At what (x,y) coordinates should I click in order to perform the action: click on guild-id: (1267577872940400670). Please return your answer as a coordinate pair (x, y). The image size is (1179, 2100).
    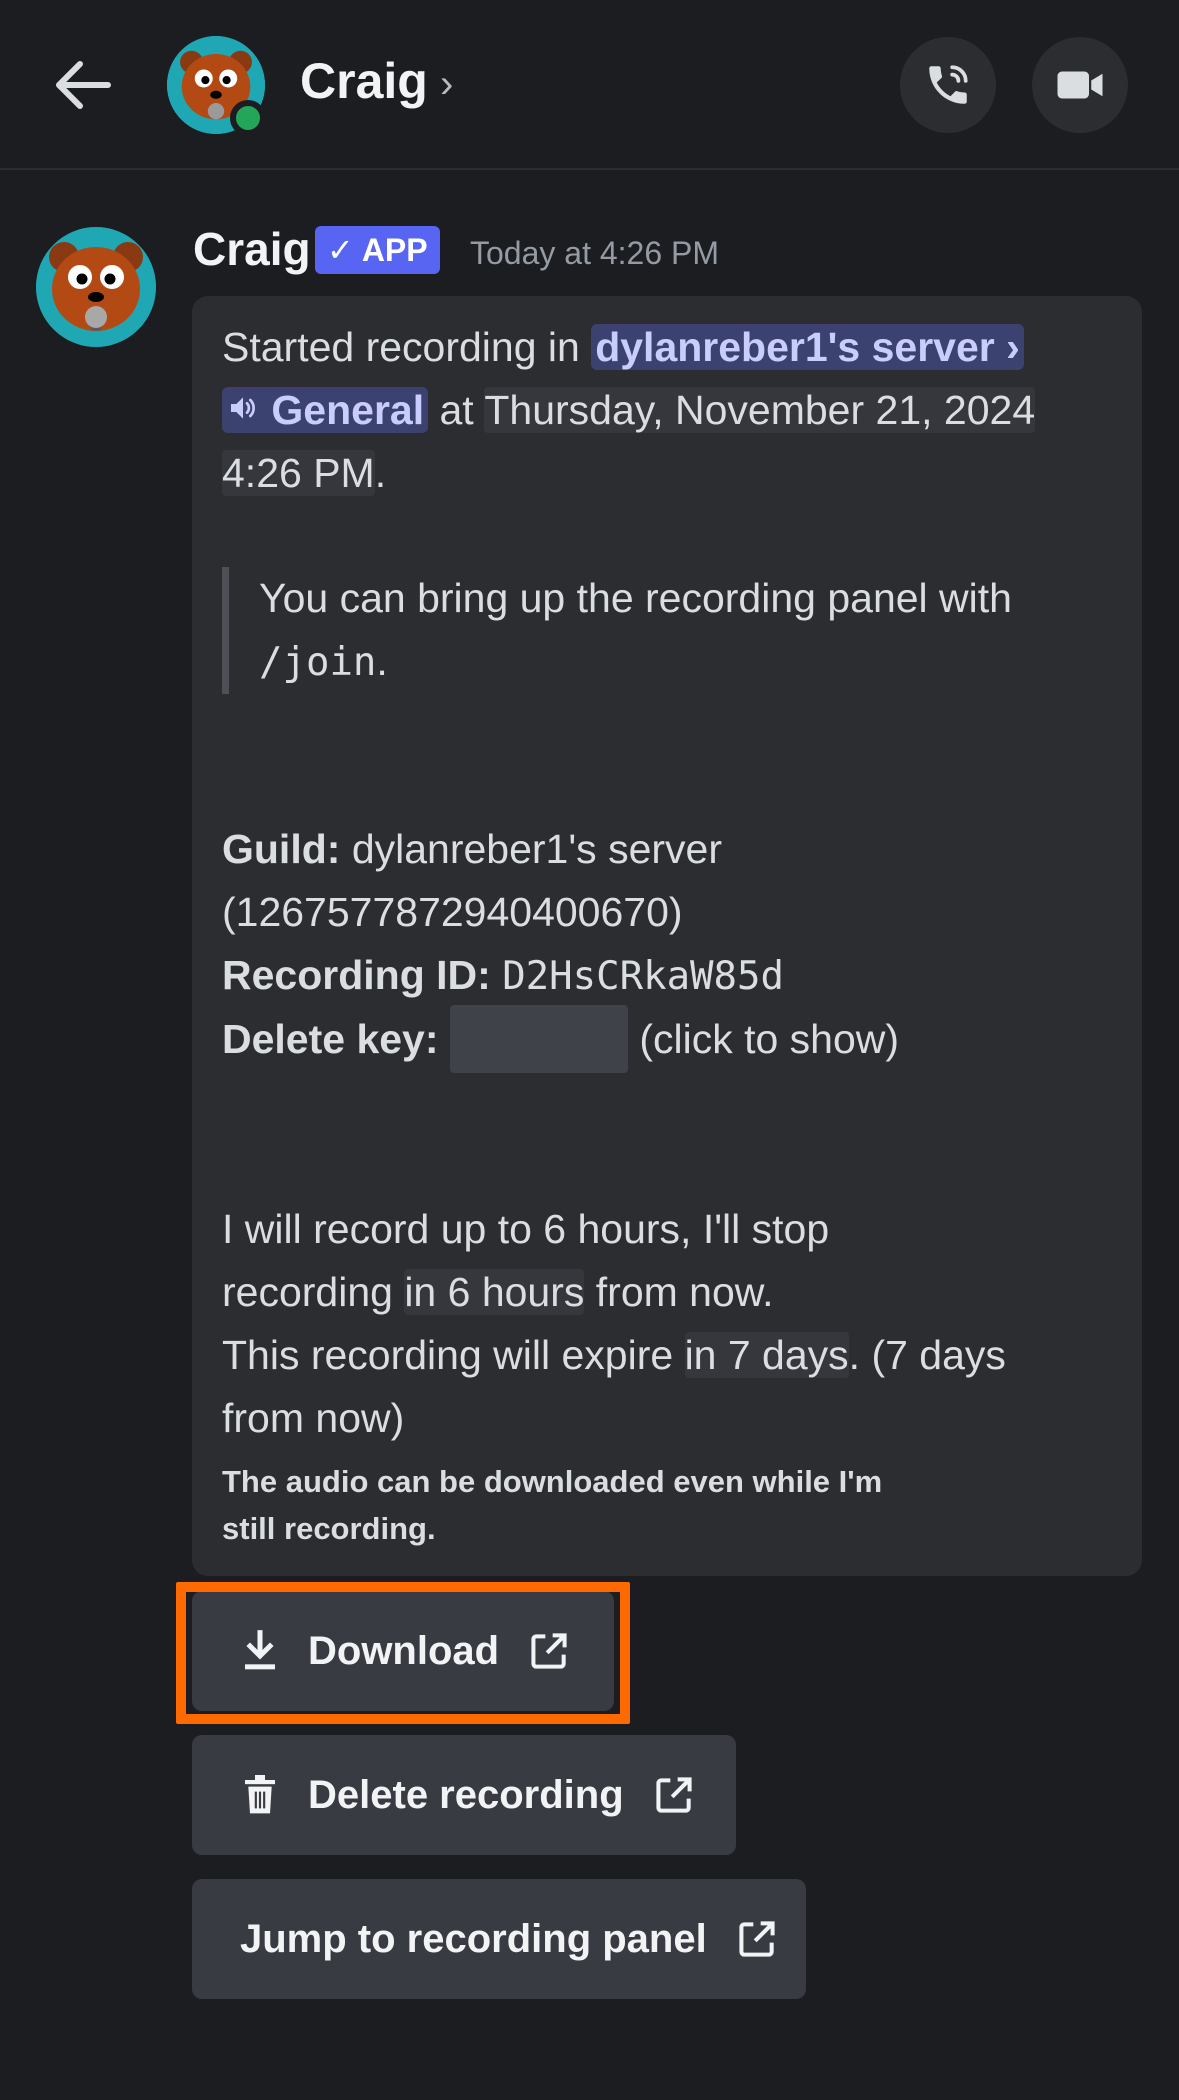
    Looking at the image, I should click on (452, 912).